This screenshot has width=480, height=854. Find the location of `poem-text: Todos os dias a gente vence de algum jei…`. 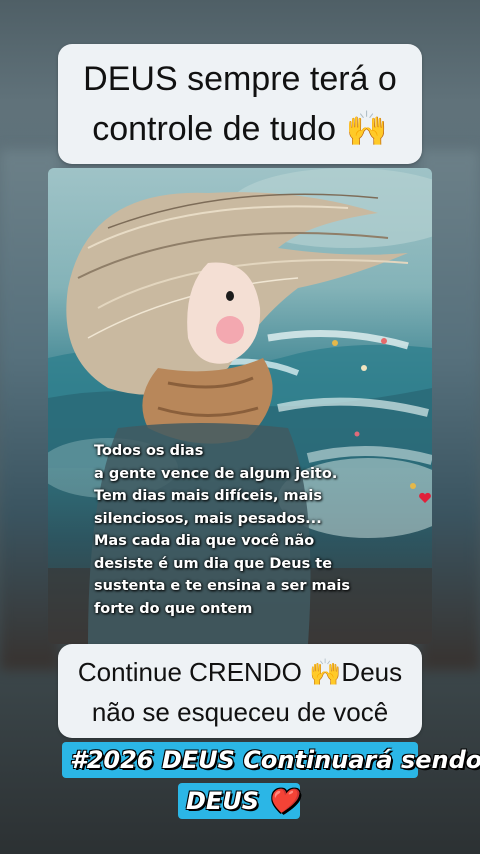

poem-text: Todos os dias a gente vence de algum jei… is located at coordinates (244, 530).